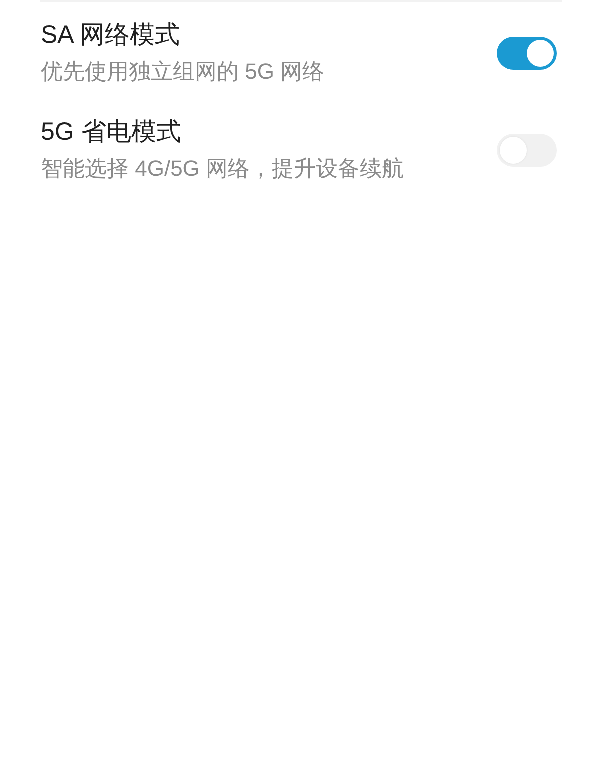  What do you see at coordinates (110, 35) in the screenshot?
I see `setting-title: SA 网络模式` at bounding box center [110, 35].